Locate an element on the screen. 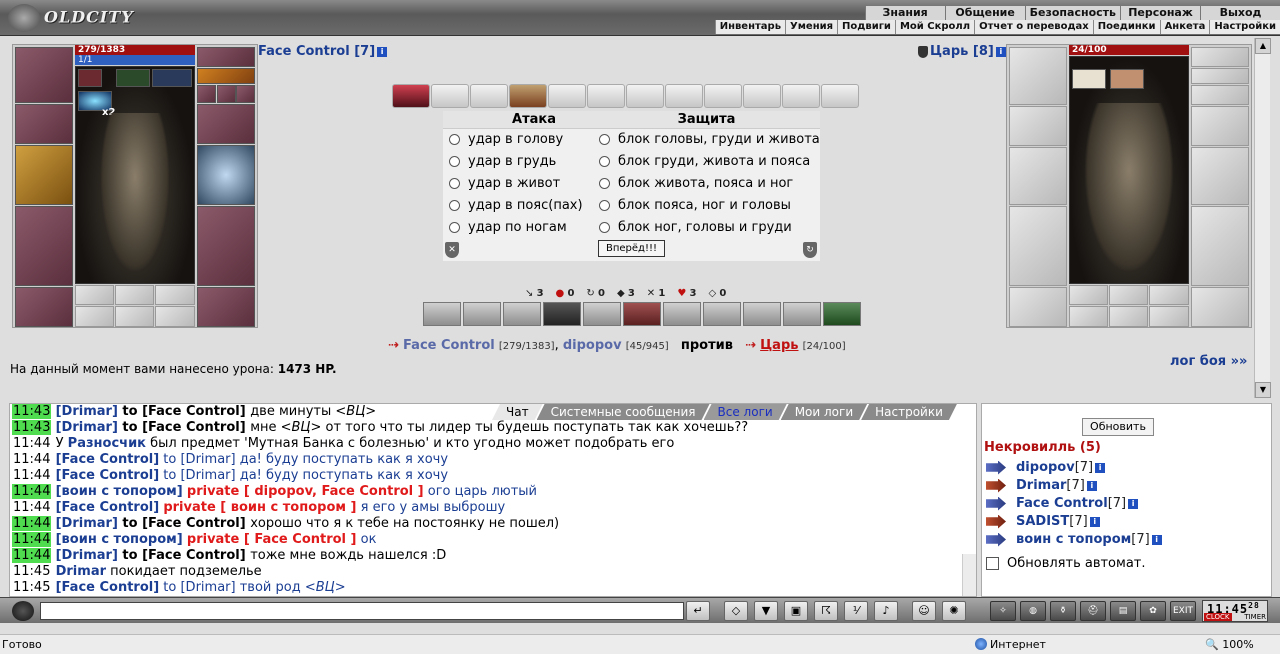  user-name: Face Control is located at coordinates (1062, 503).